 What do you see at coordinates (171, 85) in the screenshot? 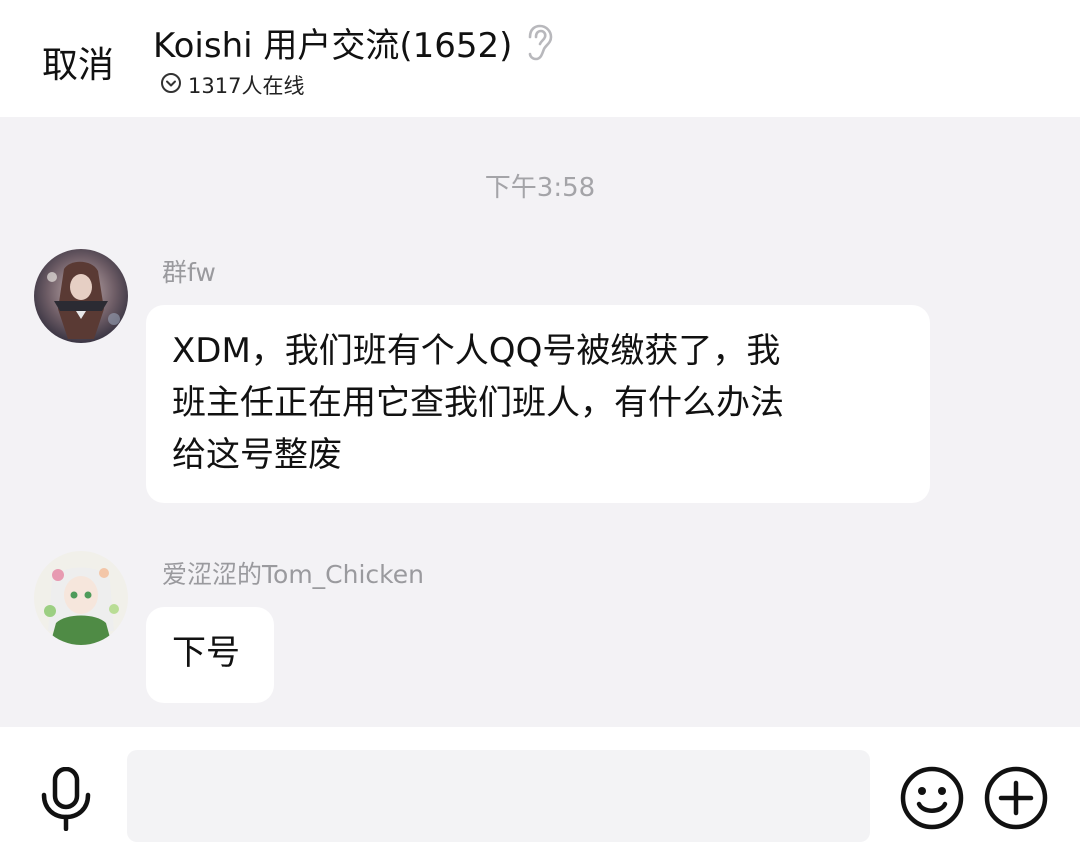
I see `chevron-down-circle-icon` at bounding box center [171, 85].